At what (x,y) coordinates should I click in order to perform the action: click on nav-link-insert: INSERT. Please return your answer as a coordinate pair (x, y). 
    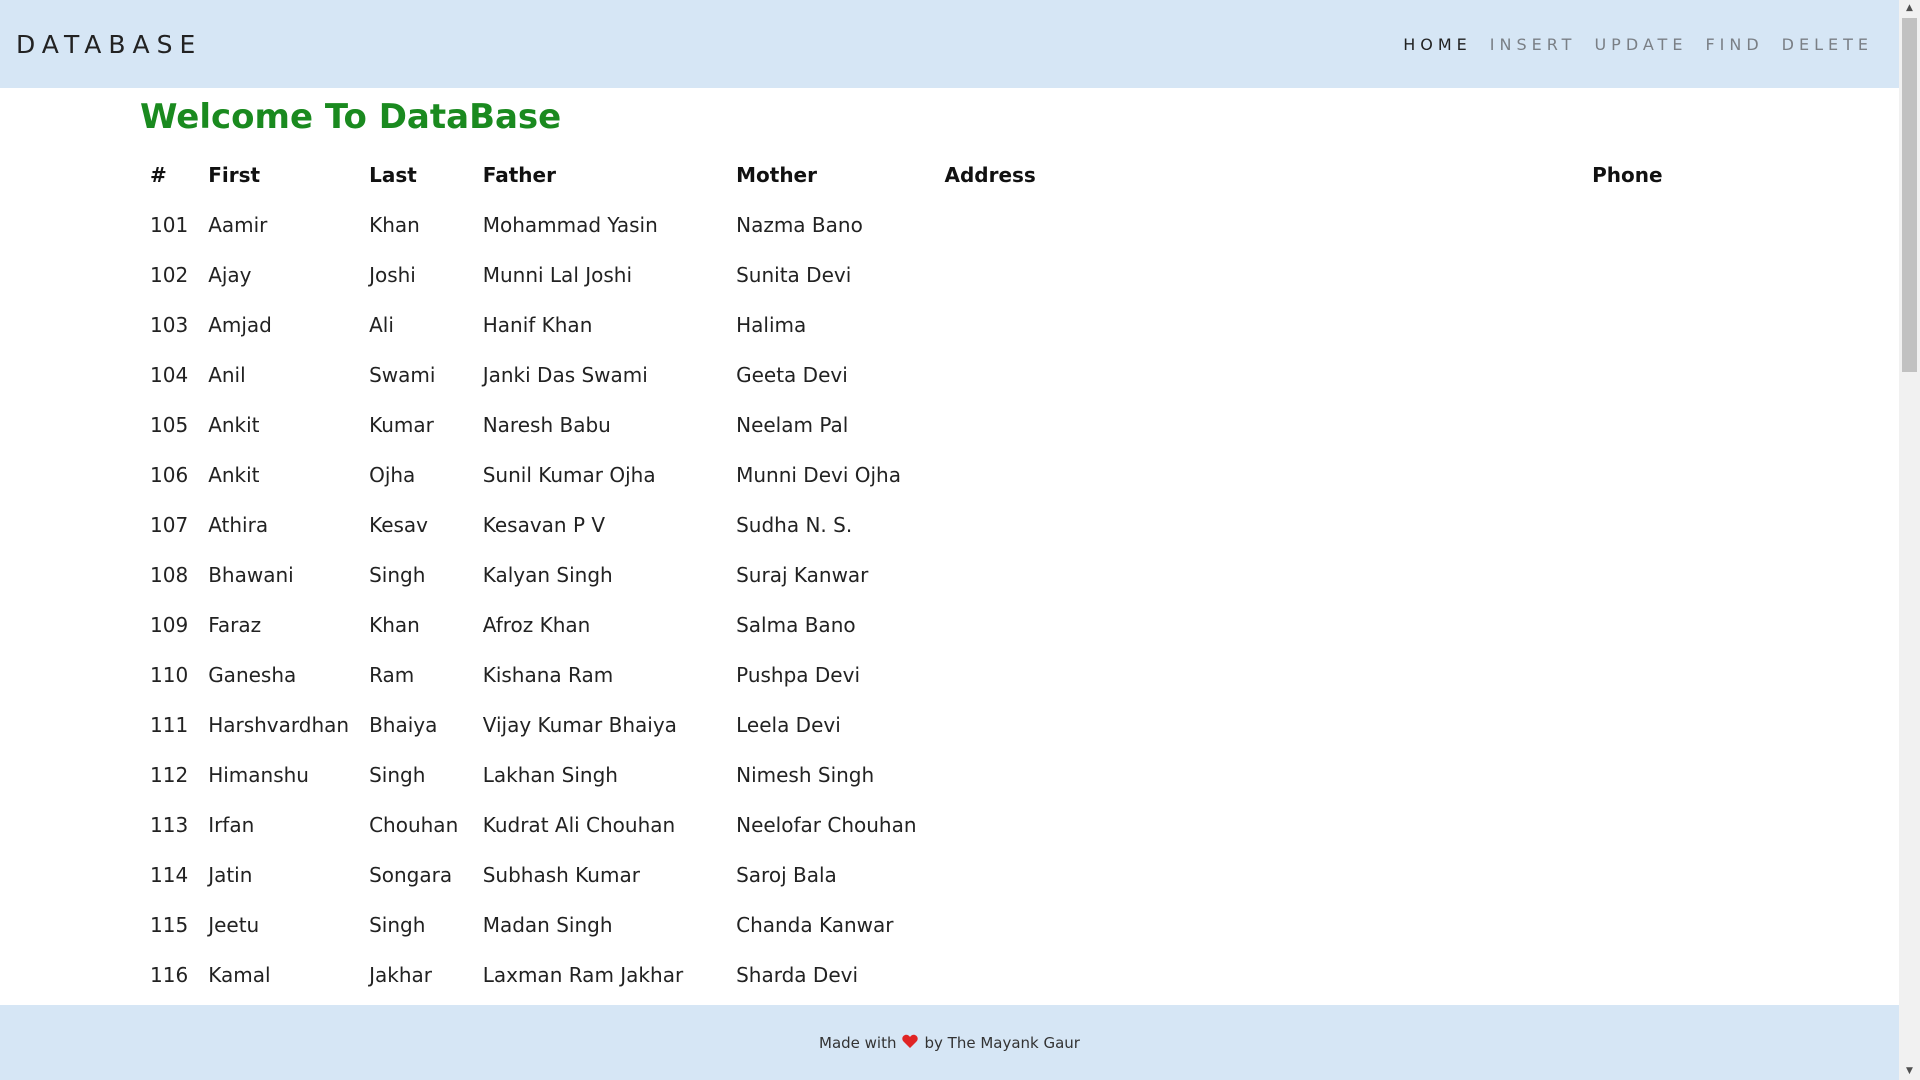
    Looking at the image, I should click on (1533, 44).